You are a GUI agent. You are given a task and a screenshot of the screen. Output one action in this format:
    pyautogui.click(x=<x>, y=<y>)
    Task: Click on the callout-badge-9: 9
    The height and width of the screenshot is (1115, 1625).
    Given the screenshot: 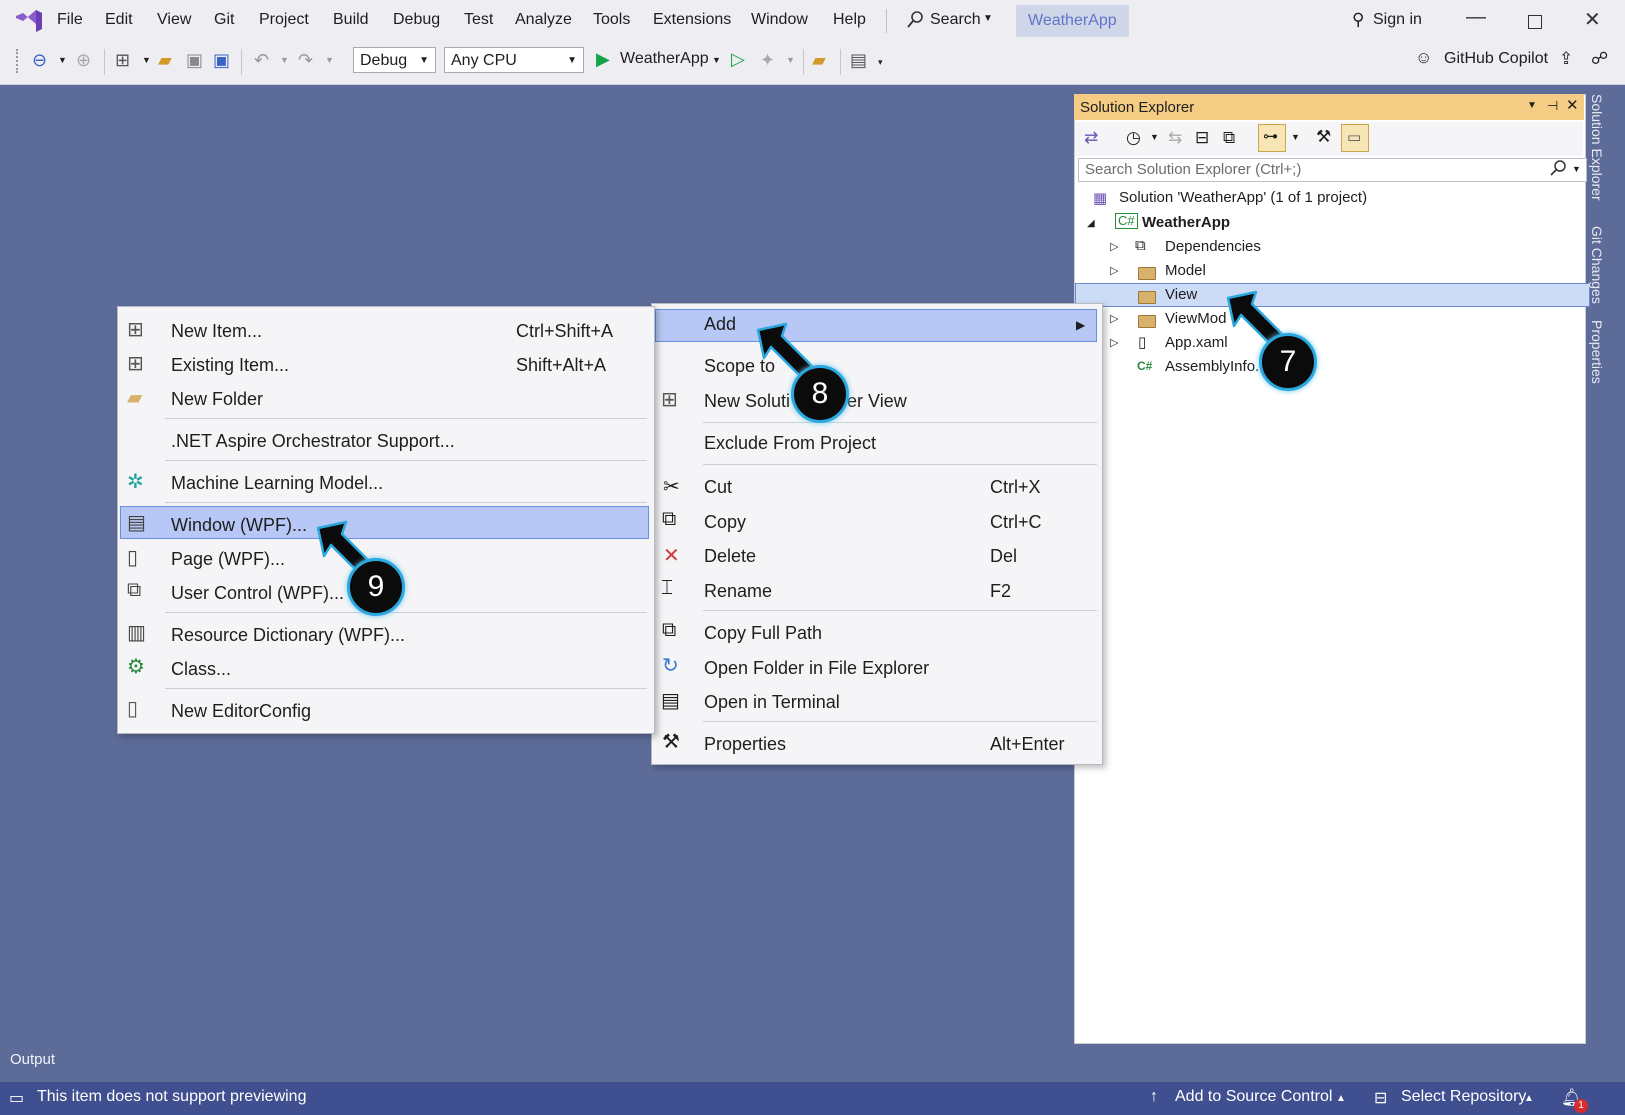 What is the action you would take?
    pyautogui.click(x=376, y=587)
    